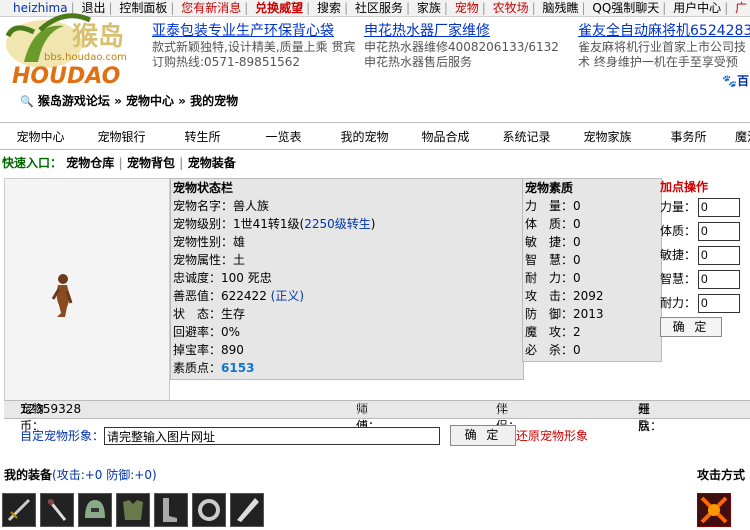 This screenshot has width=750, height=530. I want to click on farm-link: 农牧场, so click(511, 8).